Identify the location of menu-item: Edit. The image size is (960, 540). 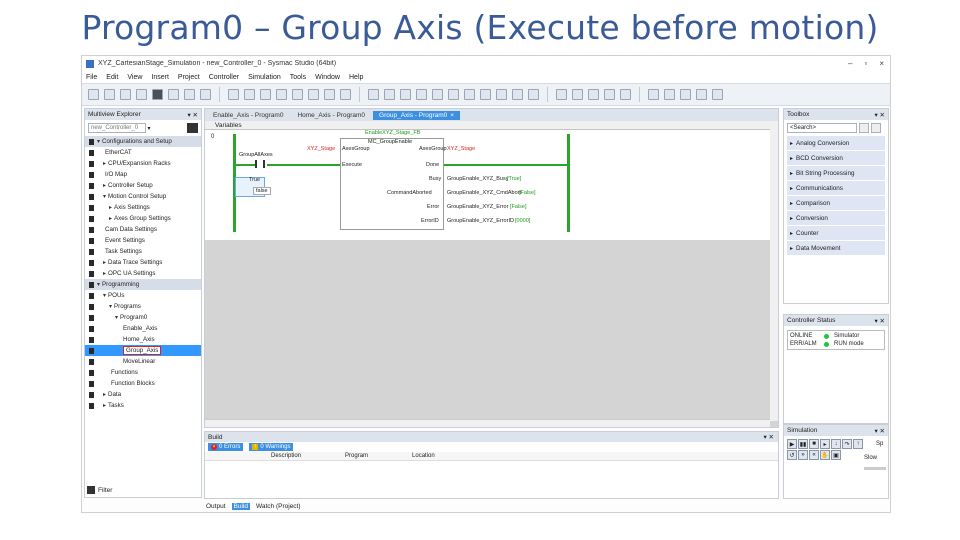
(112, 77).